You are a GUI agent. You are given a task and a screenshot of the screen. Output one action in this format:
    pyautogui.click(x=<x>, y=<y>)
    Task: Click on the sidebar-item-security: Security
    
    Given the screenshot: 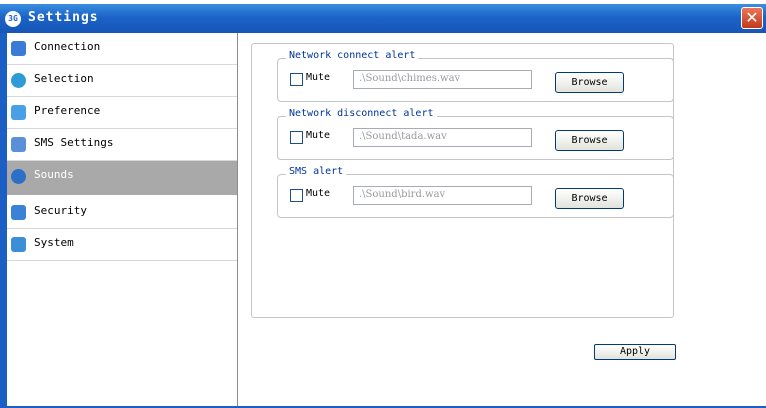 What is the action you would take?
    pyautogui.click(x=122, y=213)
    